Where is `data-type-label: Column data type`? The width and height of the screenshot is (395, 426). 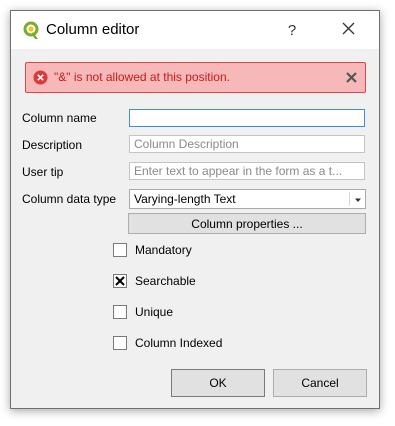 data-type-label: Column data type is located at coordinates (69, 199).